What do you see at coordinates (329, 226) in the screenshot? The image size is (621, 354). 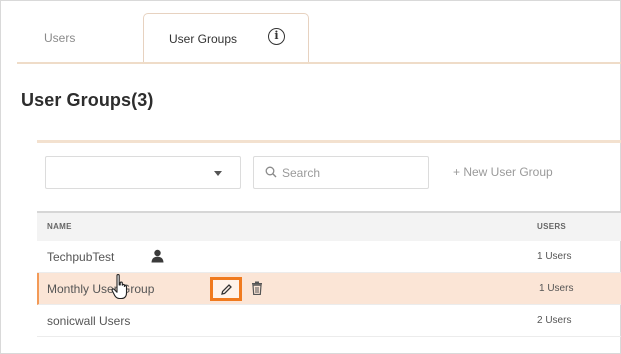 I see `table-header: NAME USERS` at bounding box center [329, 226].